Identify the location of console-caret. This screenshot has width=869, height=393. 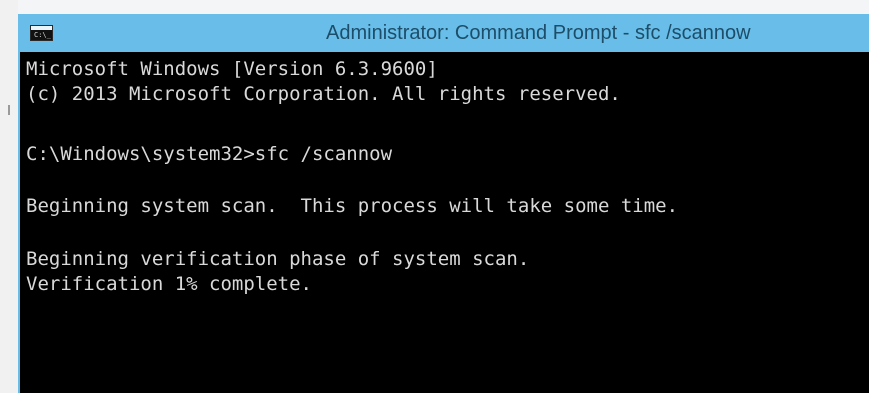
(31, 303).